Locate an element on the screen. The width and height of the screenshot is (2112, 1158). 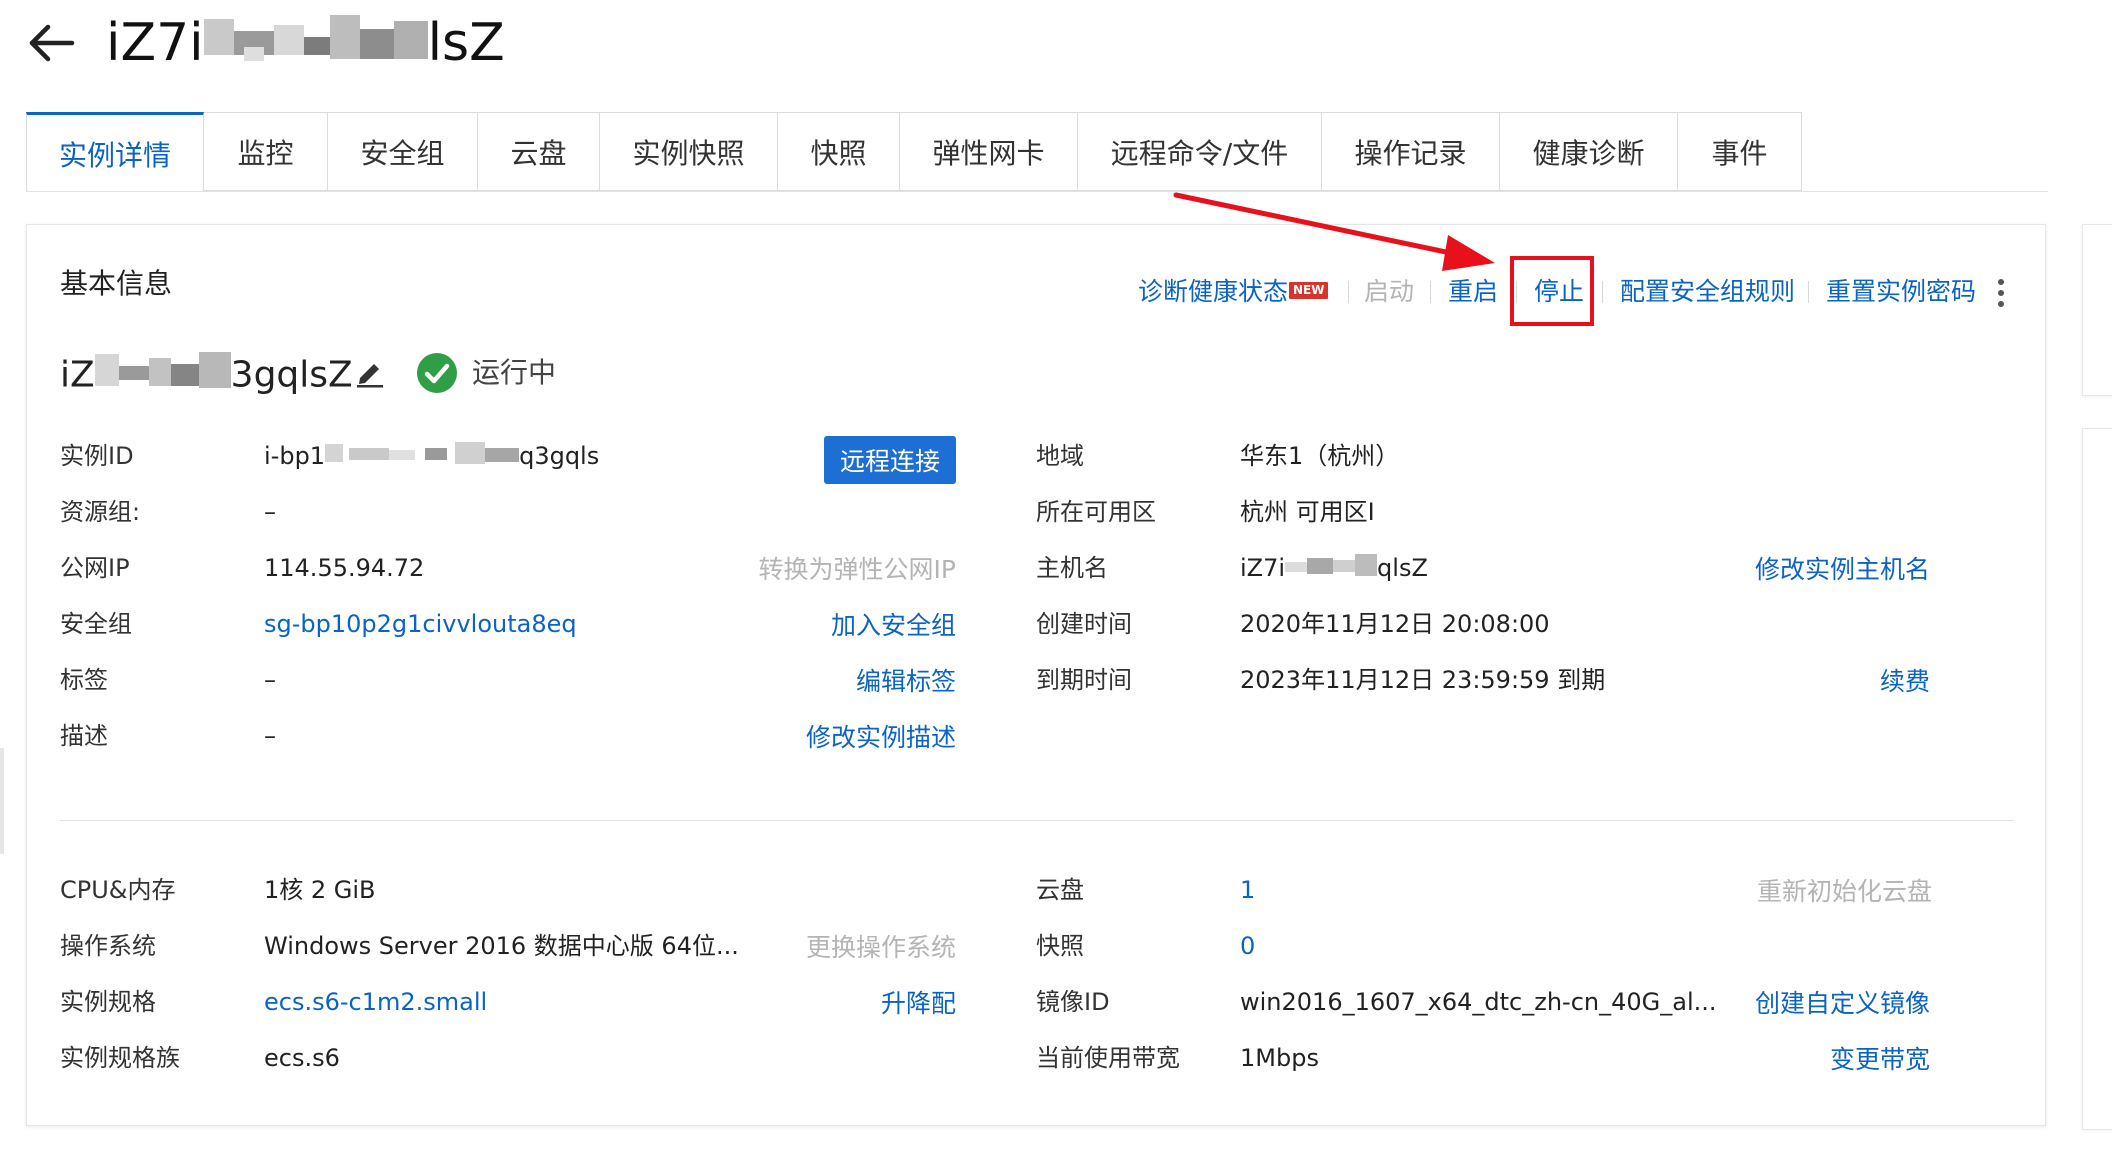
instance-name-prefix: iZ is located at coordinates (77, 375).